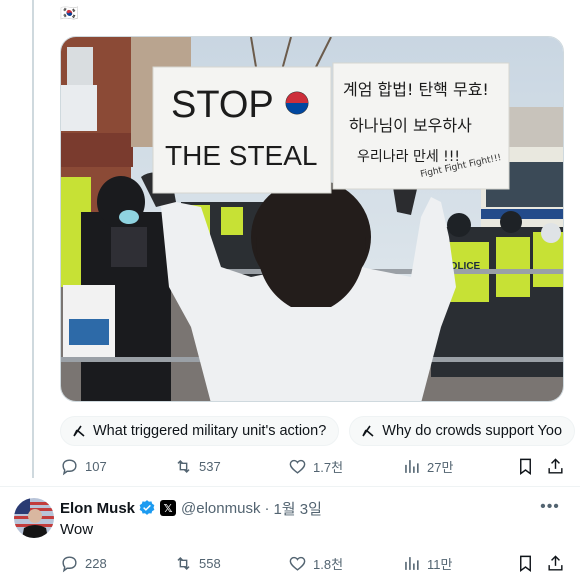 This screenshot has height=582, width=580. I want to click on more-options-icon: •••, so click(550, 508).